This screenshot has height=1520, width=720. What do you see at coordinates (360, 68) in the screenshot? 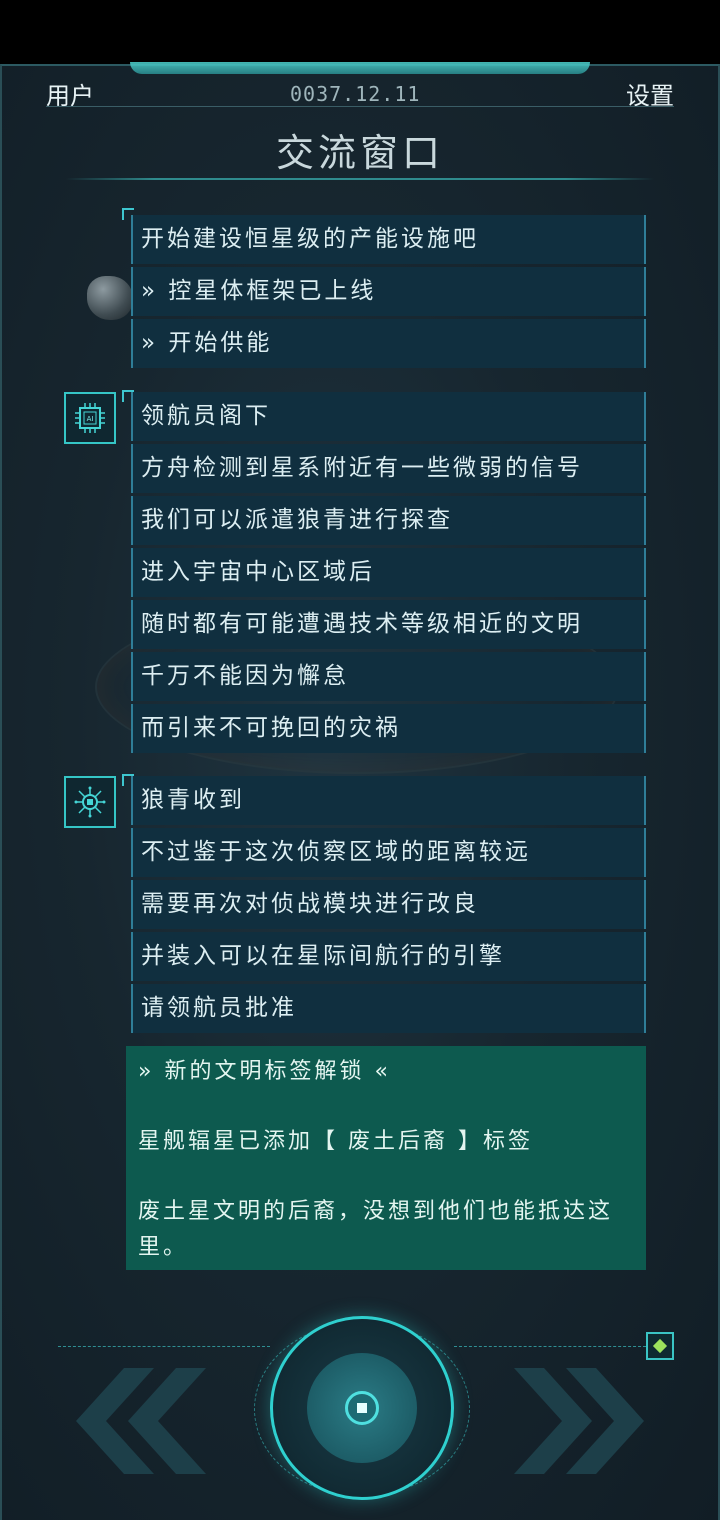
I see `top-glow-bar` at bounding box center [360, 68].